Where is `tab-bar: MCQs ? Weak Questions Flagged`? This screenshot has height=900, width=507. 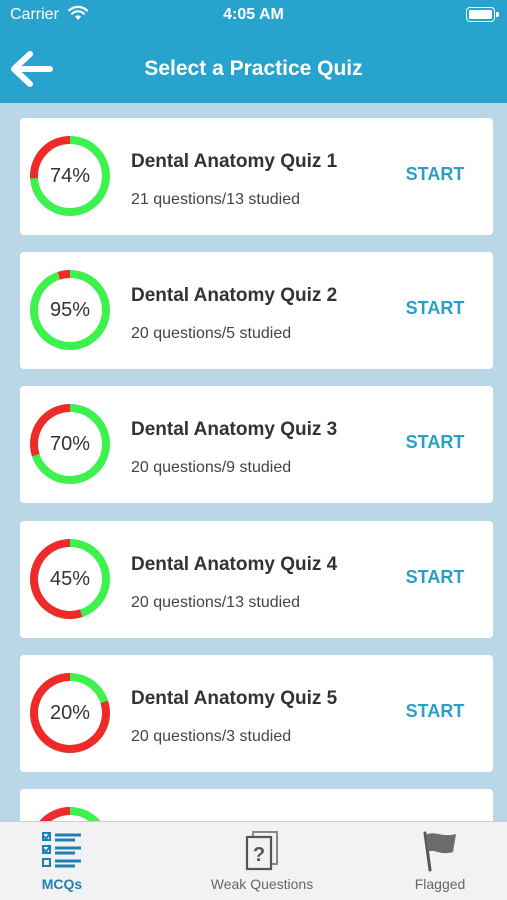 tab-bar: MCQs ? Weak Questions Flagged is located at coordinates (253, 860).